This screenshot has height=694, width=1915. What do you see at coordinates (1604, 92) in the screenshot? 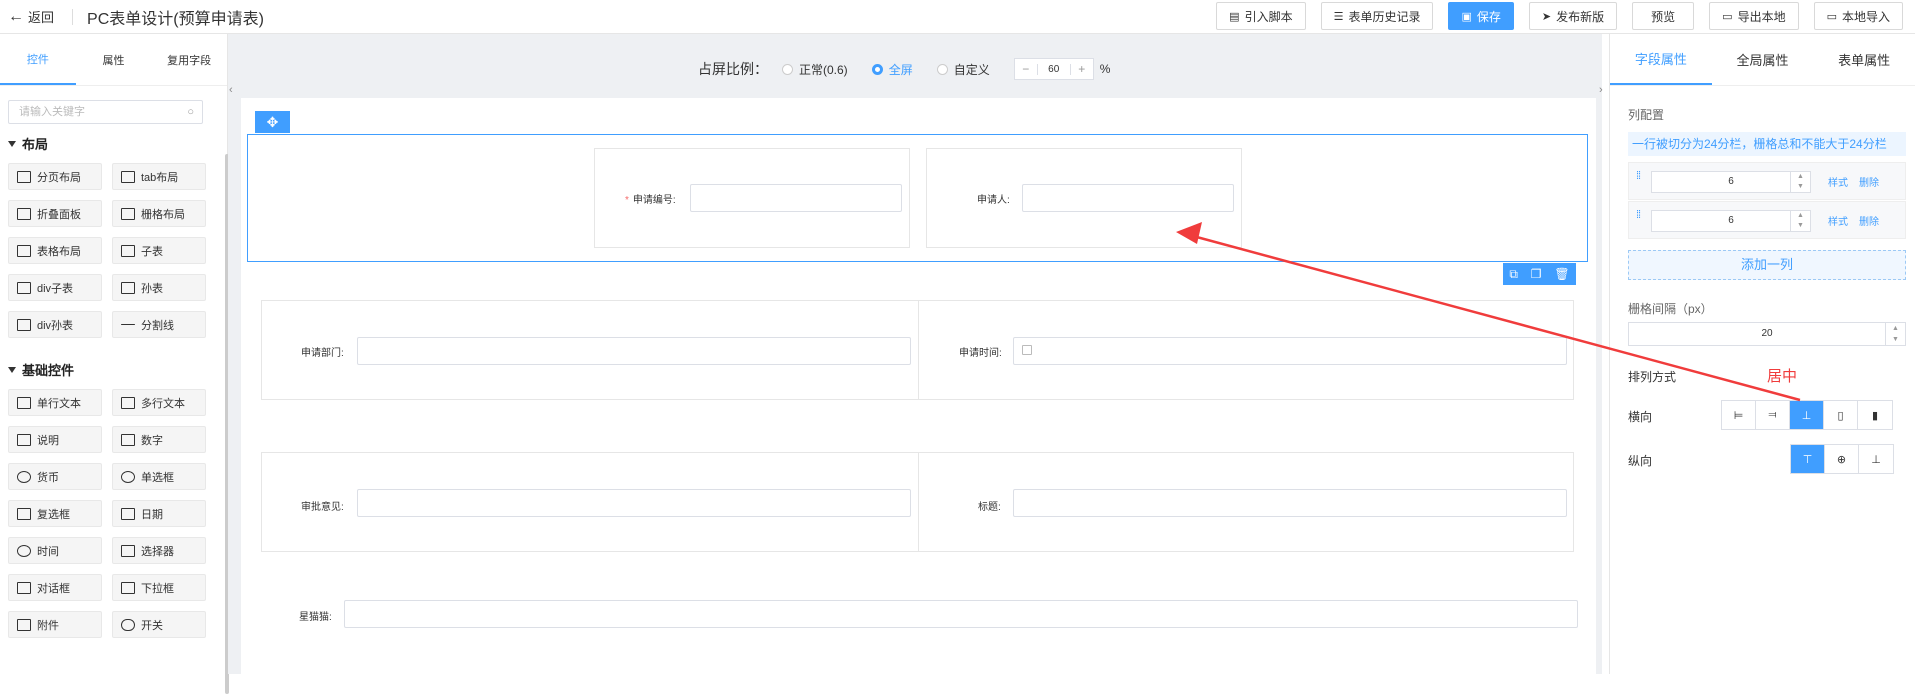
I see `chevron-right-icon: ›` at bounding box center [1604, 92].